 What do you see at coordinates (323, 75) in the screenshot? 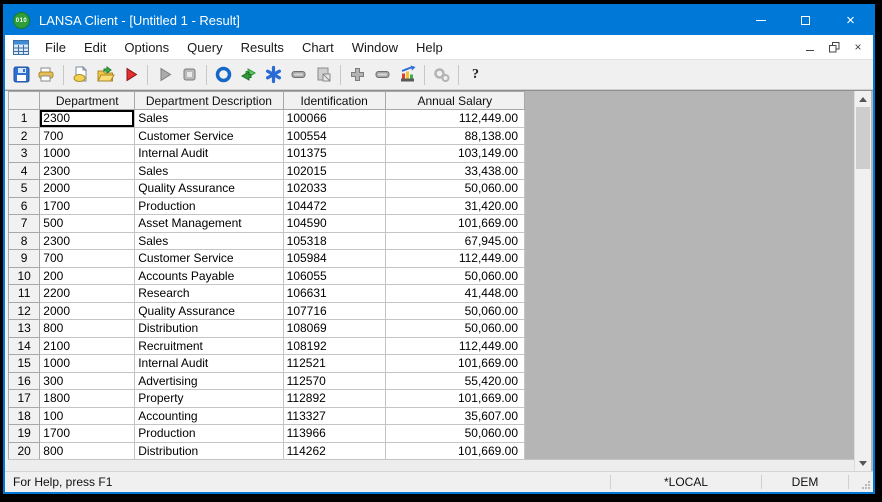
I see `export-button` at bounding box center [323, 75].